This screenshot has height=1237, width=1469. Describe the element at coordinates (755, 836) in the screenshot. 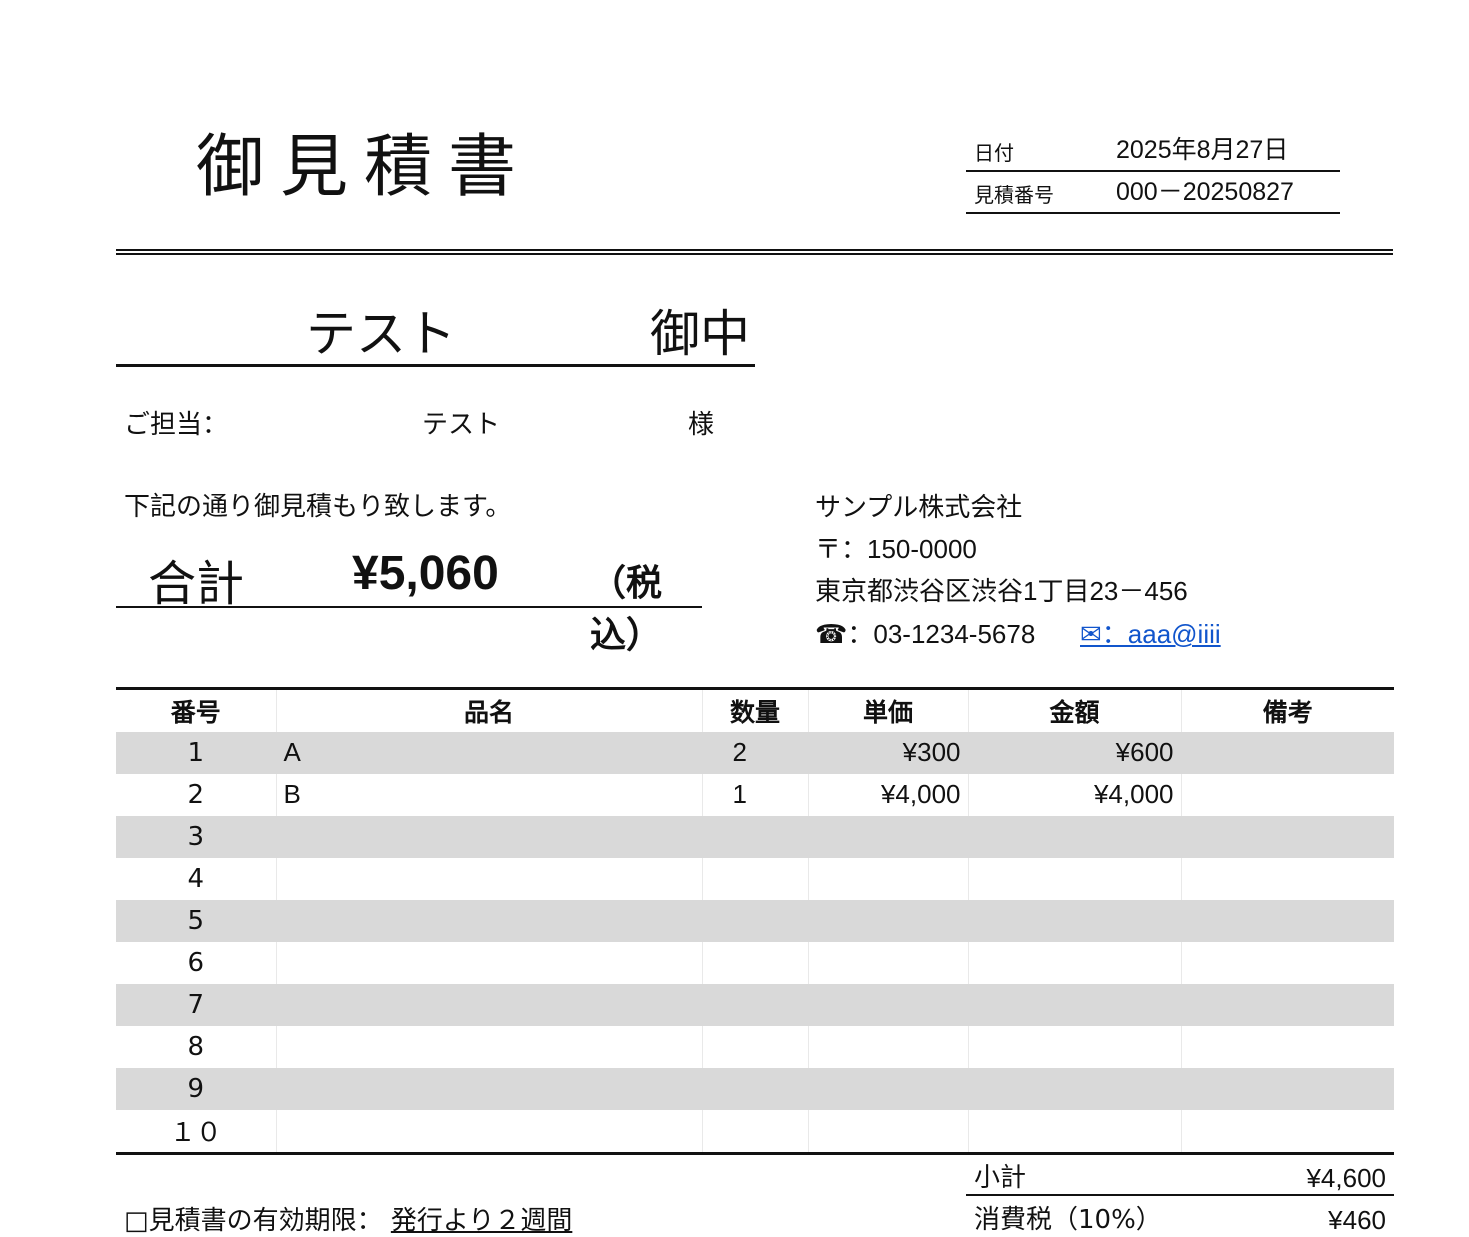

I see `table-row: 3` at that location.